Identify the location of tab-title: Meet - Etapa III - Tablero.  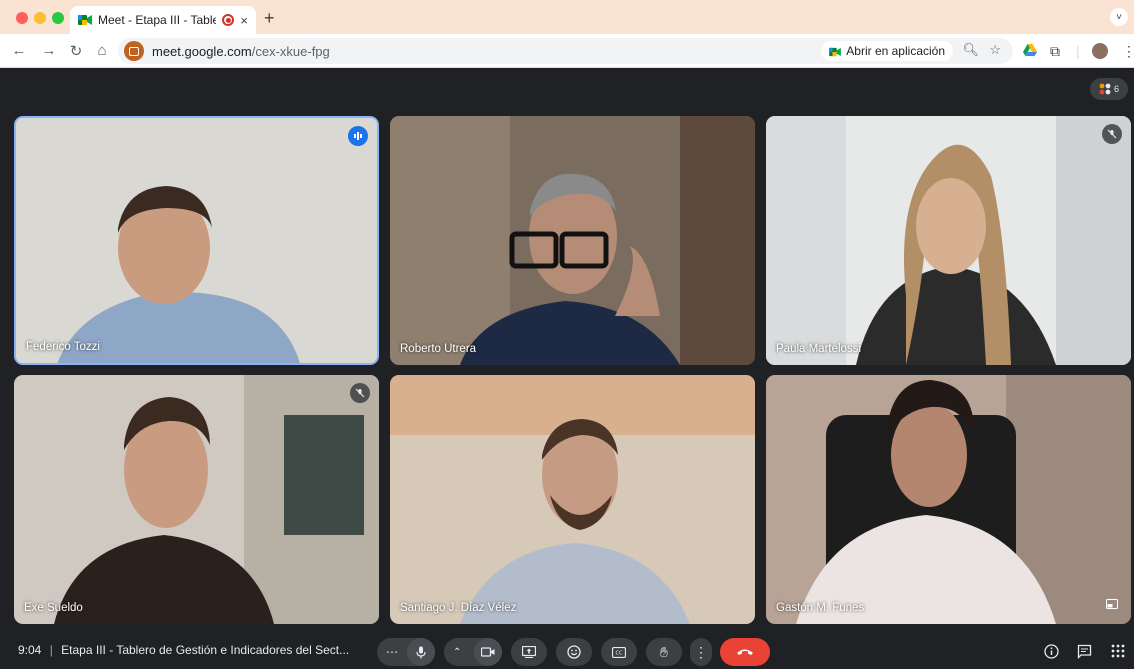
(157, 20).